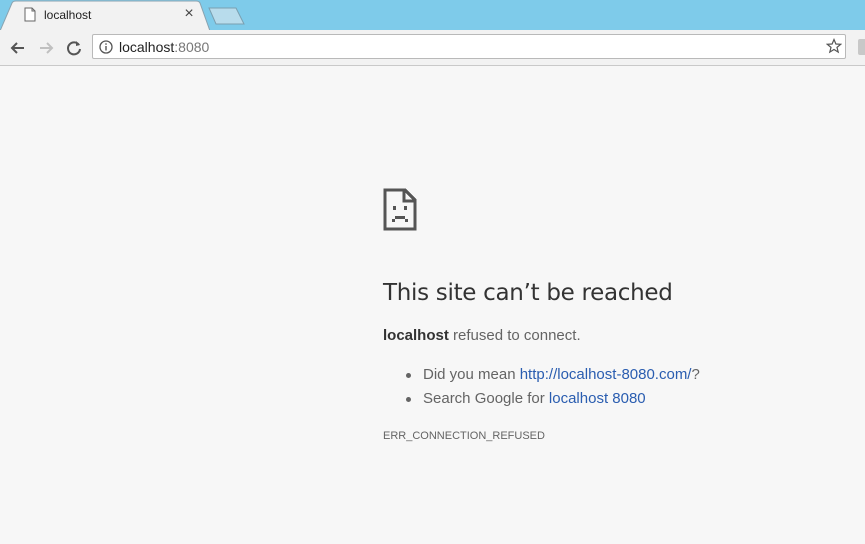 The width and height of the screenshot is (865, 544). What do you see at coordinates (834, 46) in the screenshot?
I see `star-icon` at bounding box center [834, 46].